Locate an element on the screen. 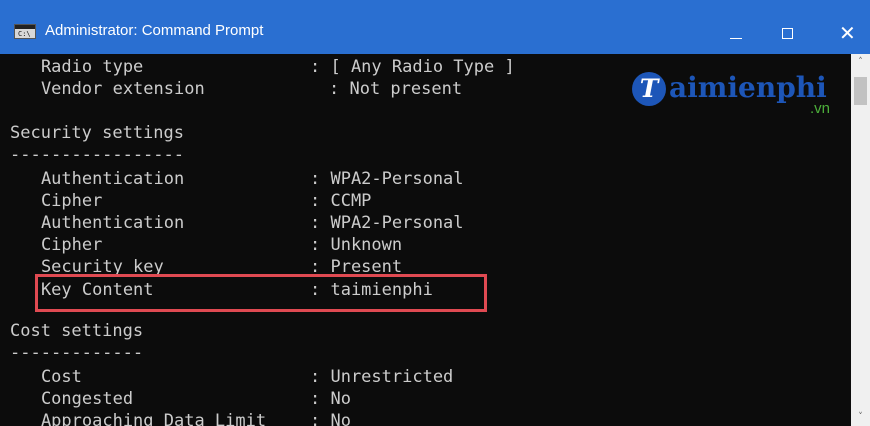  minimize-button is located at coordinates (728, 34).